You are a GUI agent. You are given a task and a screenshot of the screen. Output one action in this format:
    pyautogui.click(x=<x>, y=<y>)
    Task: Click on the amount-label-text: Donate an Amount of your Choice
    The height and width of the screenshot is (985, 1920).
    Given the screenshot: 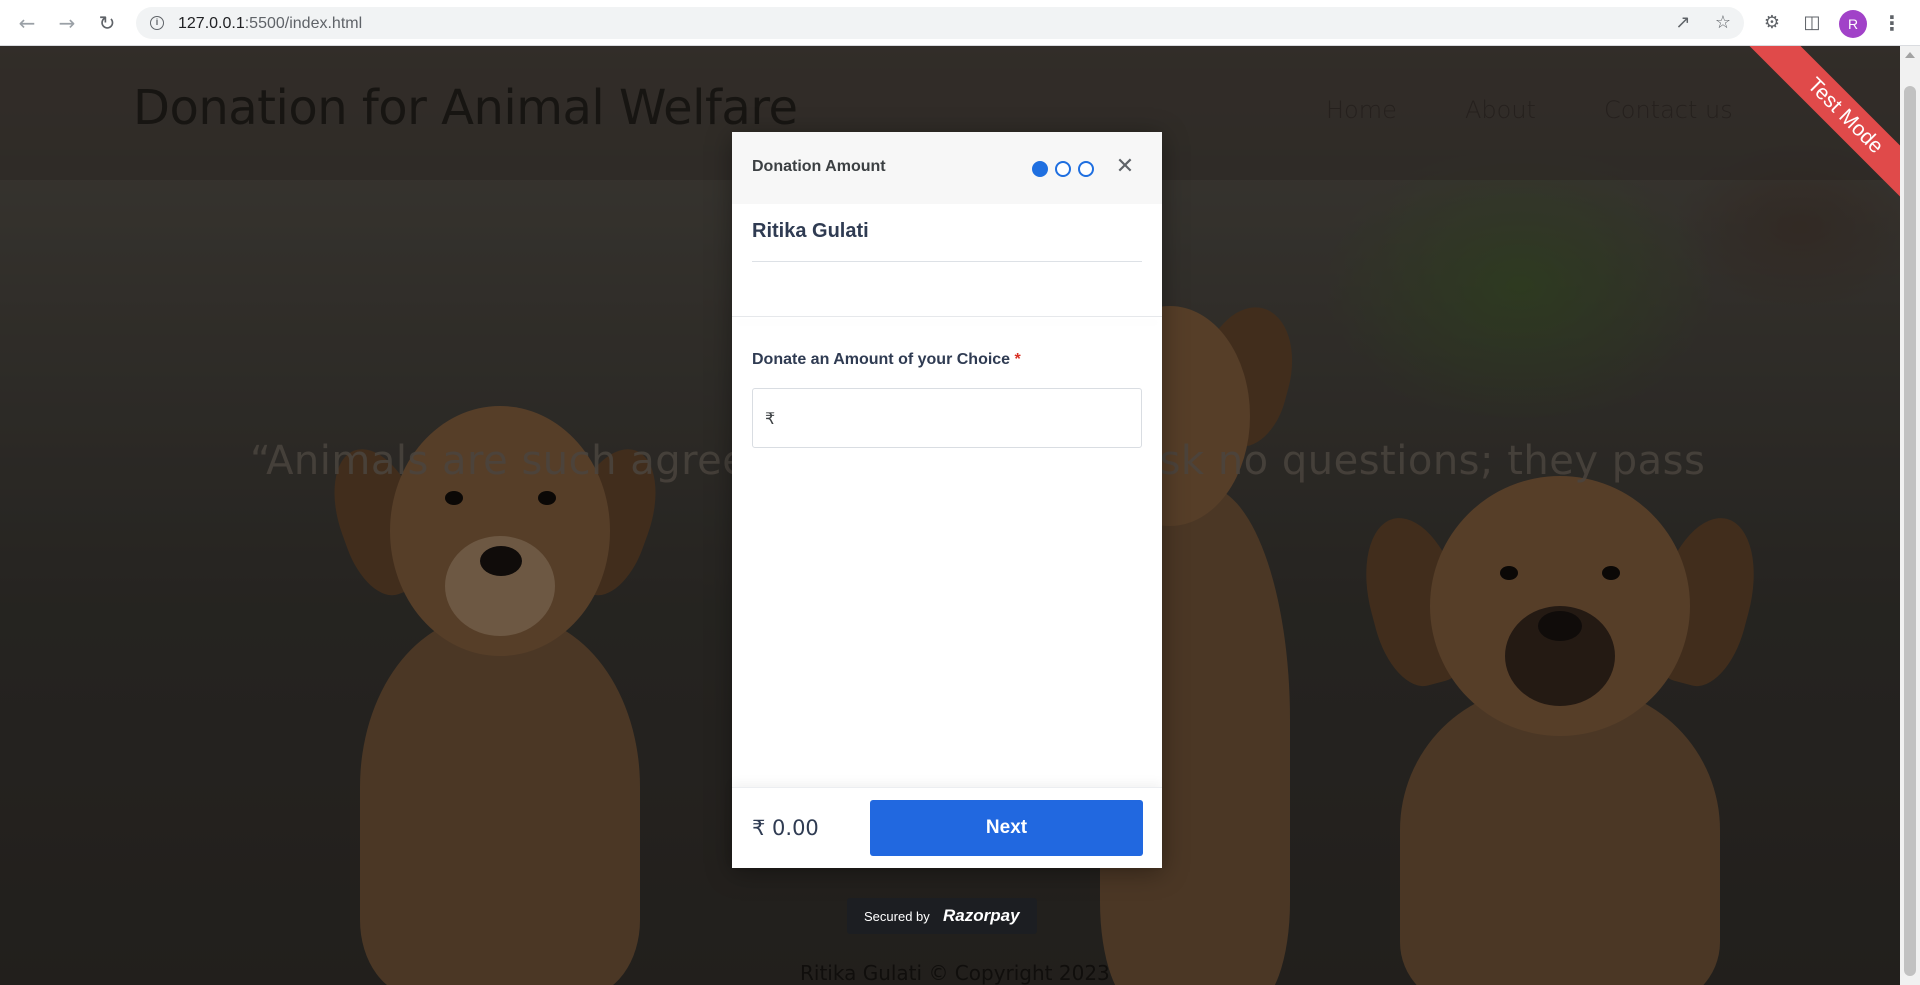 What is the action you would take?
    pyautogui.click(x=881, y=359)
    